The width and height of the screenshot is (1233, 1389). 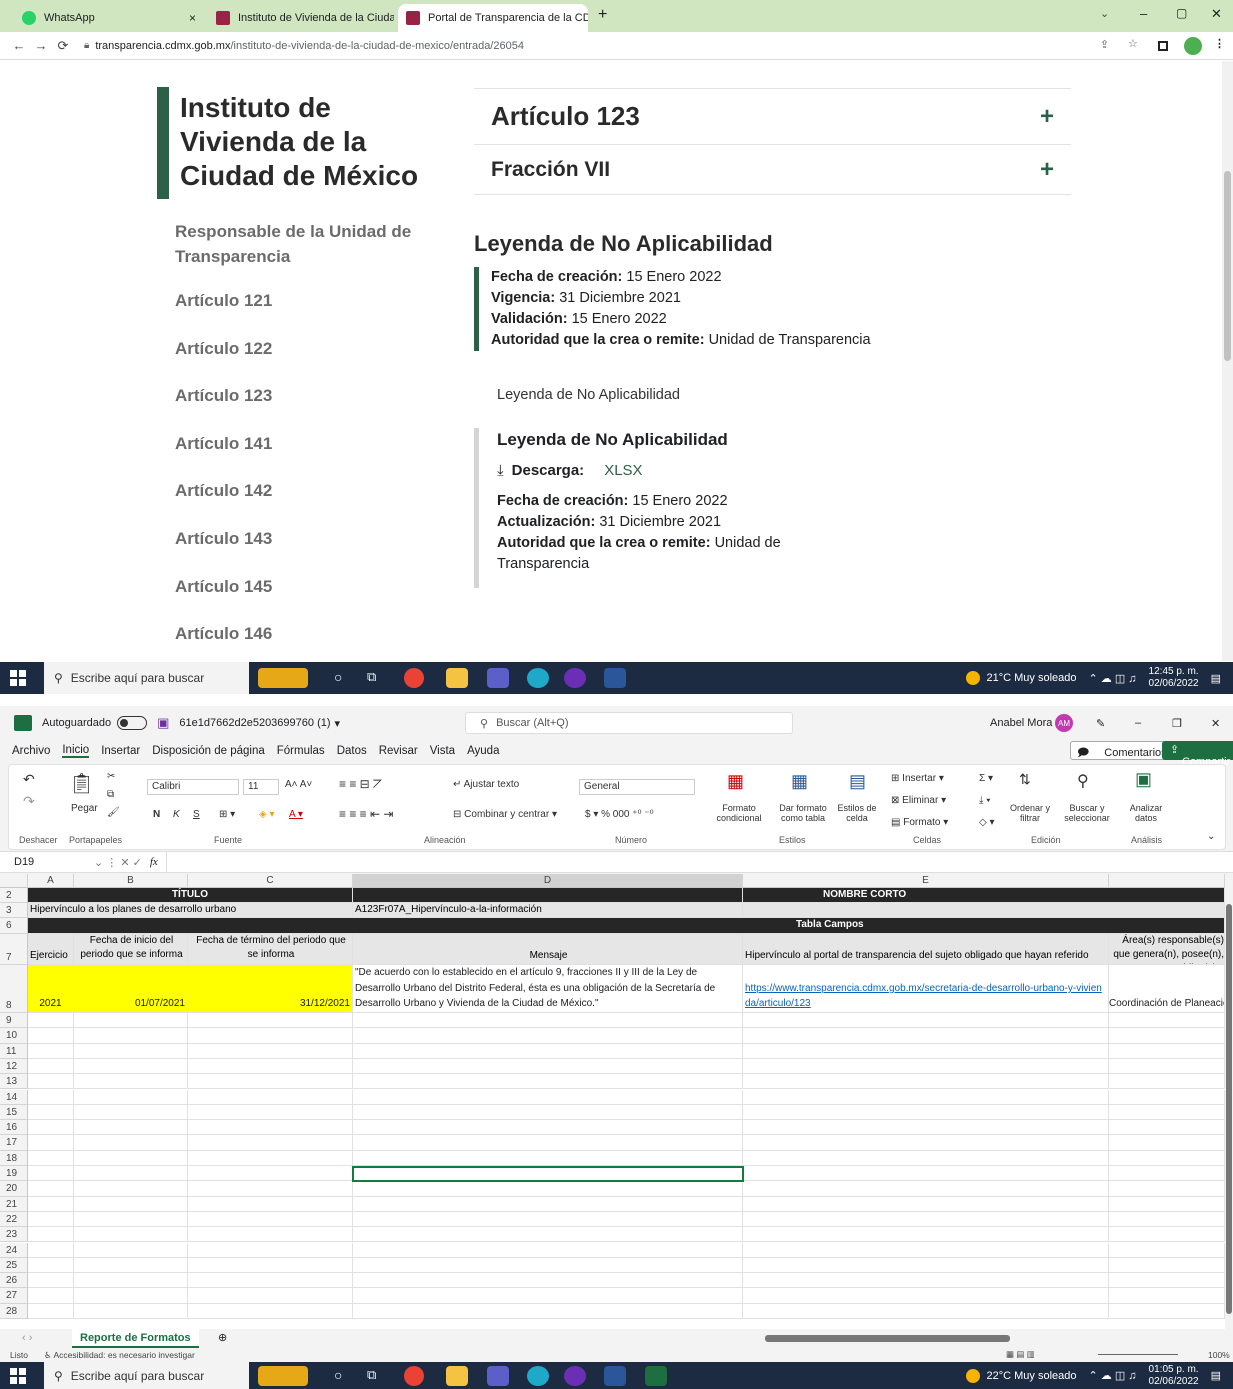 What do you see at coordinates (1104, 13) in the screenshot?
I see `tab-search-icon: ⌄` at bounding box center [1104, 13].